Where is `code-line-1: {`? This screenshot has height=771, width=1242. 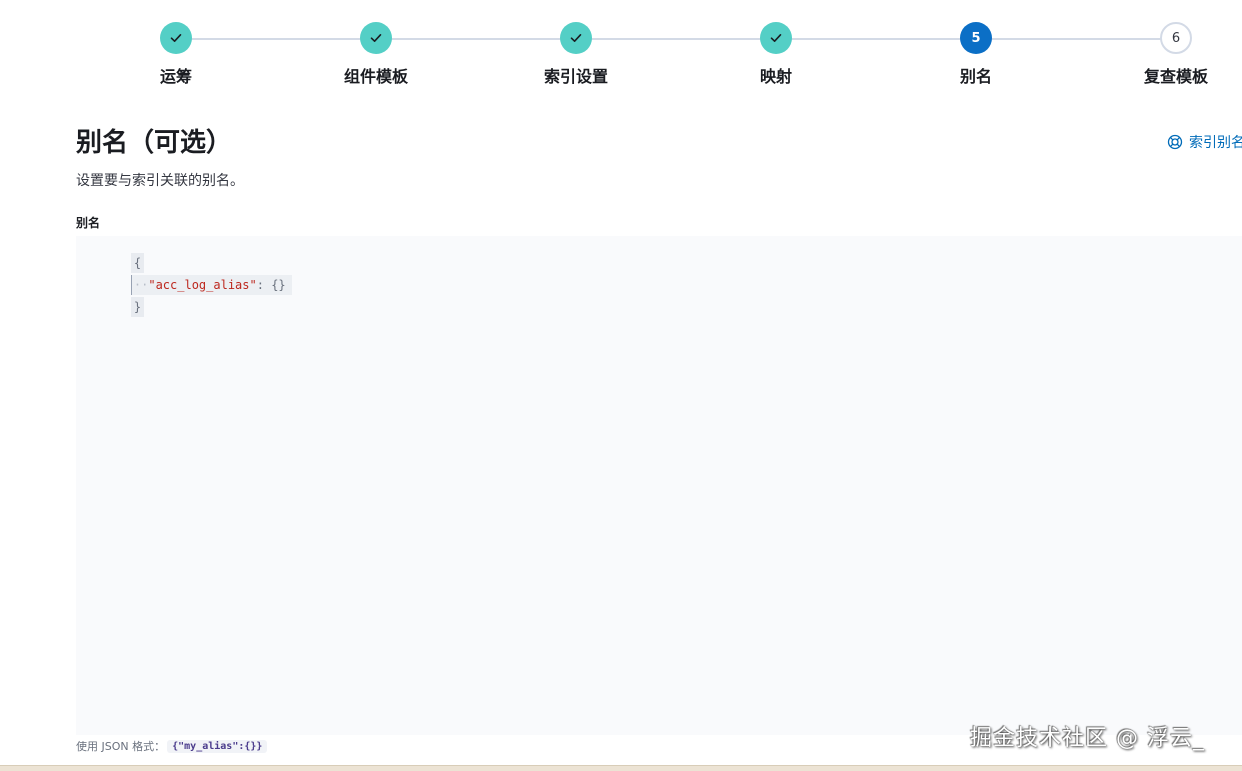
code-line-1: { is located at coordinates (123, 253).